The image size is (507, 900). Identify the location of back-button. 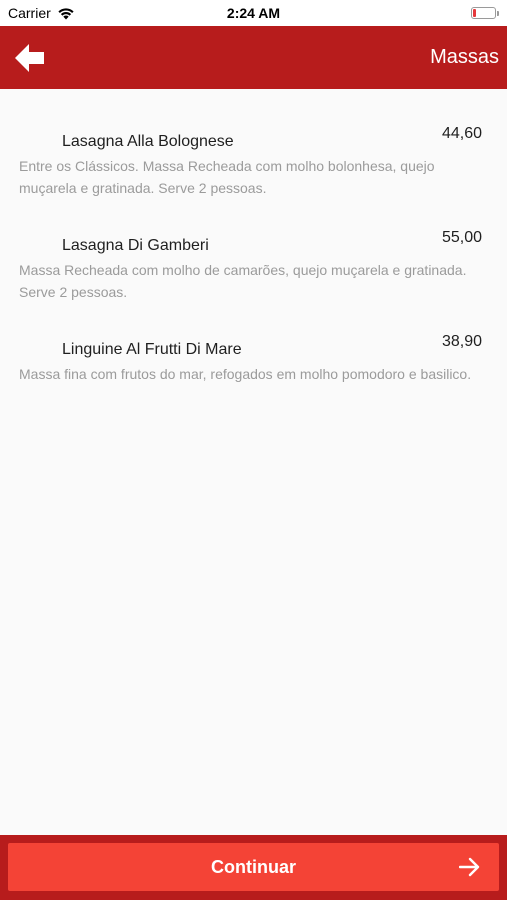
(30, 58).